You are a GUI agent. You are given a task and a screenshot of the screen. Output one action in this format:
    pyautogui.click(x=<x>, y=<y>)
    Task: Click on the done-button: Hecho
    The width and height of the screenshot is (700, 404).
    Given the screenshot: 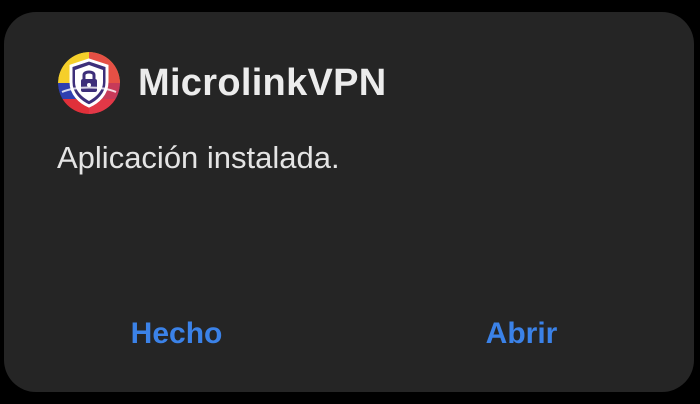 What is the action you would take?
    pyautogui.click(x=176, y=334)
    